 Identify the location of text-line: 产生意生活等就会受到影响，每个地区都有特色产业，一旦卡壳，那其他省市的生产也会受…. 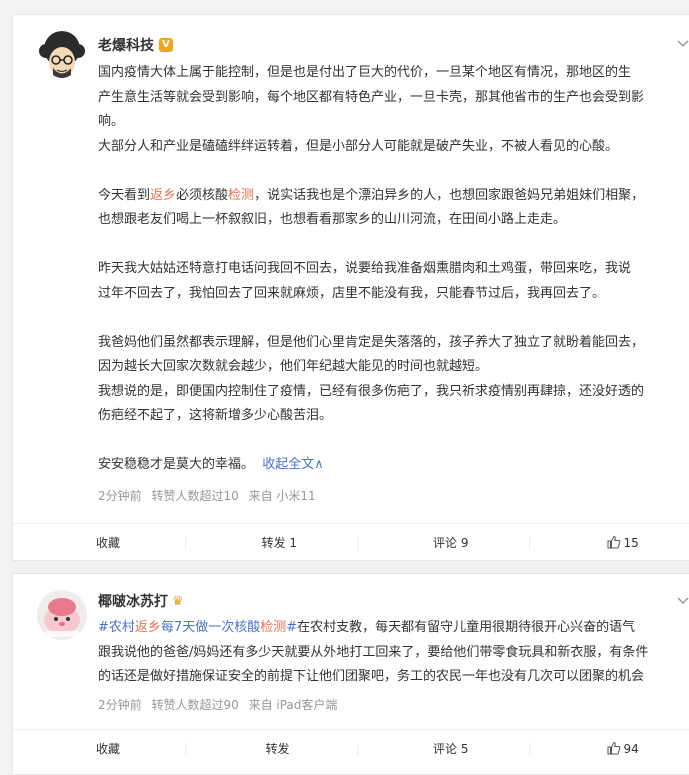
(371, 97).